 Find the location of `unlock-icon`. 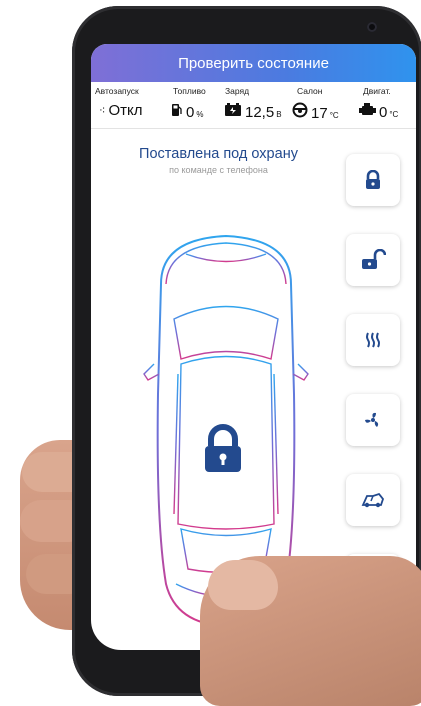

unlock-icon is located at coordinates (374, 259).